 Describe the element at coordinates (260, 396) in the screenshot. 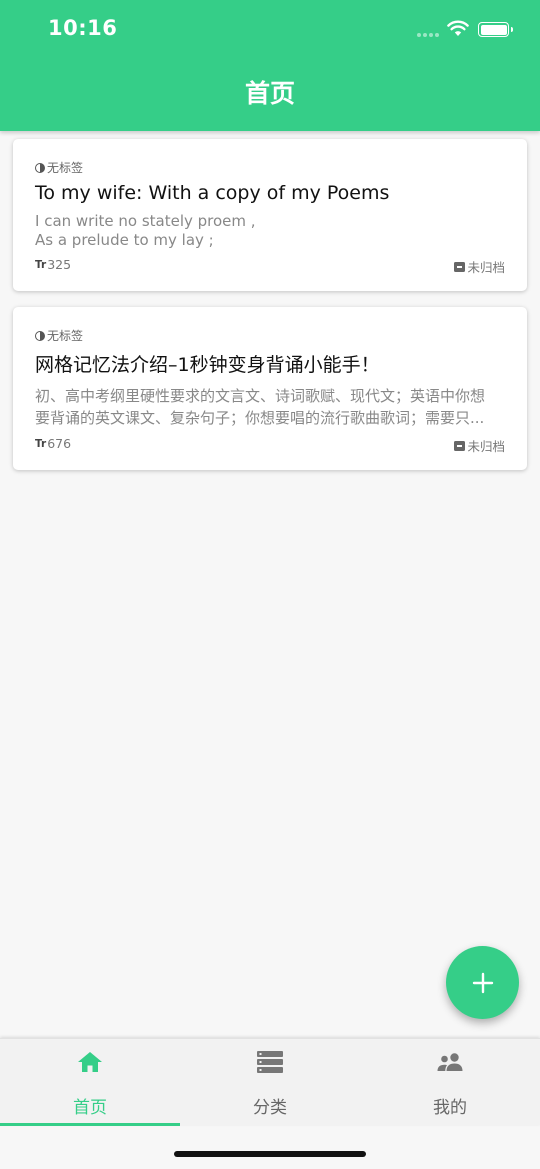

I see `excerpt-line: 初、高中考纲里硬性要求的文言文、诗词歌赋、现代文；英语中你想` at that location.